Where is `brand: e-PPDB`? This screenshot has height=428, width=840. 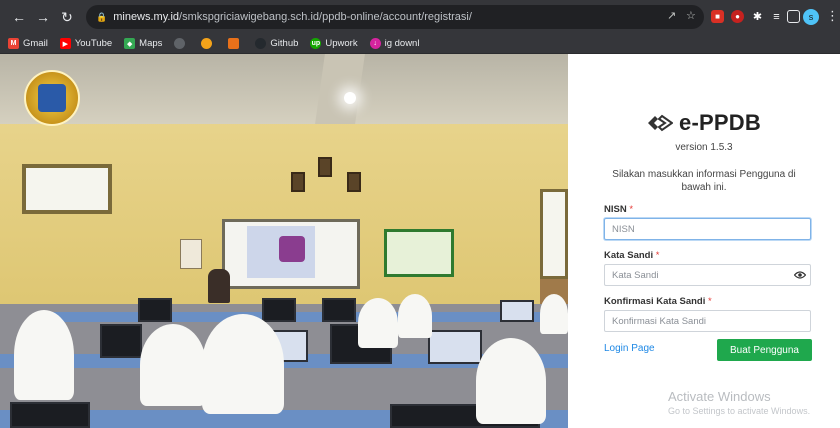 brand: e-PPDB is located at coordinates (704, 123).